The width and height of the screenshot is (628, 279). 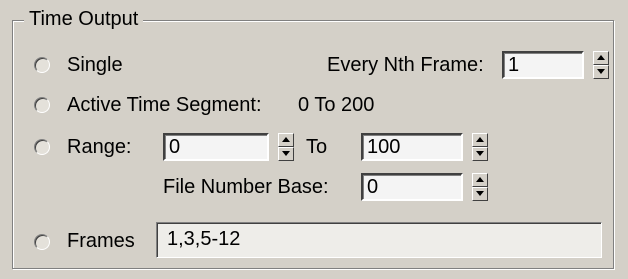 What do you see at coordinates (412, 147) in the screenshot?
I see `range-to-input: 100` at bounding box center [412, 147].